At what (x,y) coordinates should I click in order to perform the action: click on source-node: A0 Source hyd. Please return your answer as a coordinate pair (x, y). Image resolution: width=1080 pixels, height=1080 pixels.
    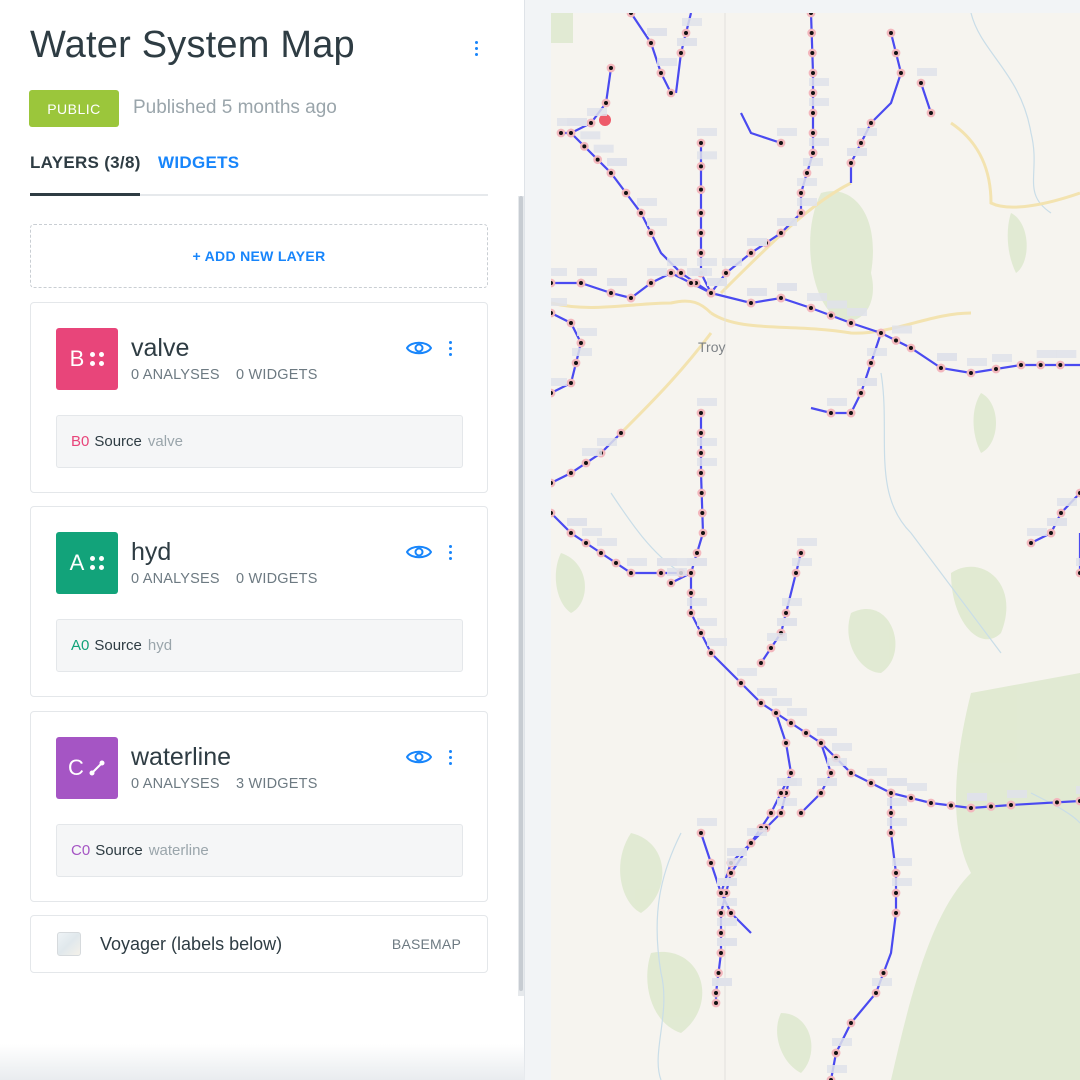
    Looking at the image, I should click on (259, 645).